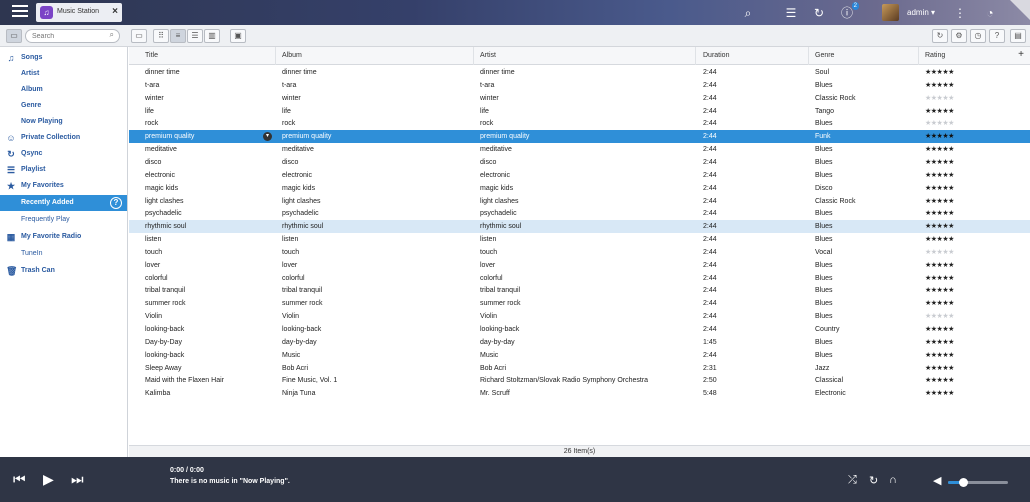 The height and width of the screenshot is (502, 1030). Describe the element at coordinates (893, 480) in the screenshot. I see `headphones-icon: ∩` at that location.